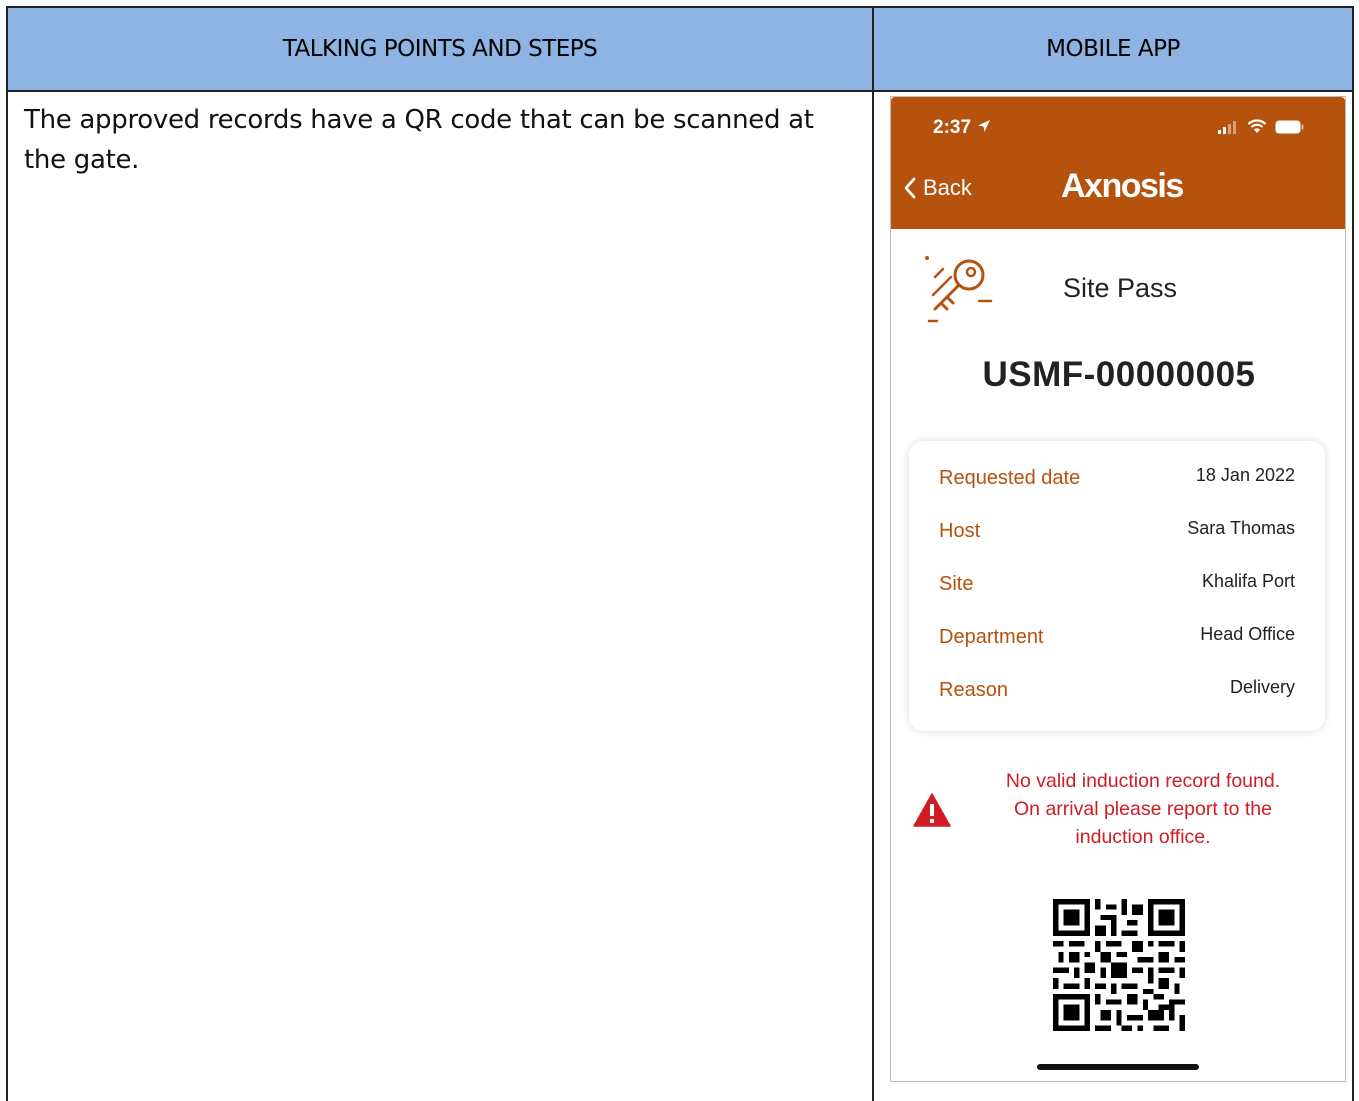 This screenshot has height=1101, width=1359. What do you see at coordinates (910, 188) in the screenshot?
I see `chevron-left-icon` at bounding box center [910, 188].